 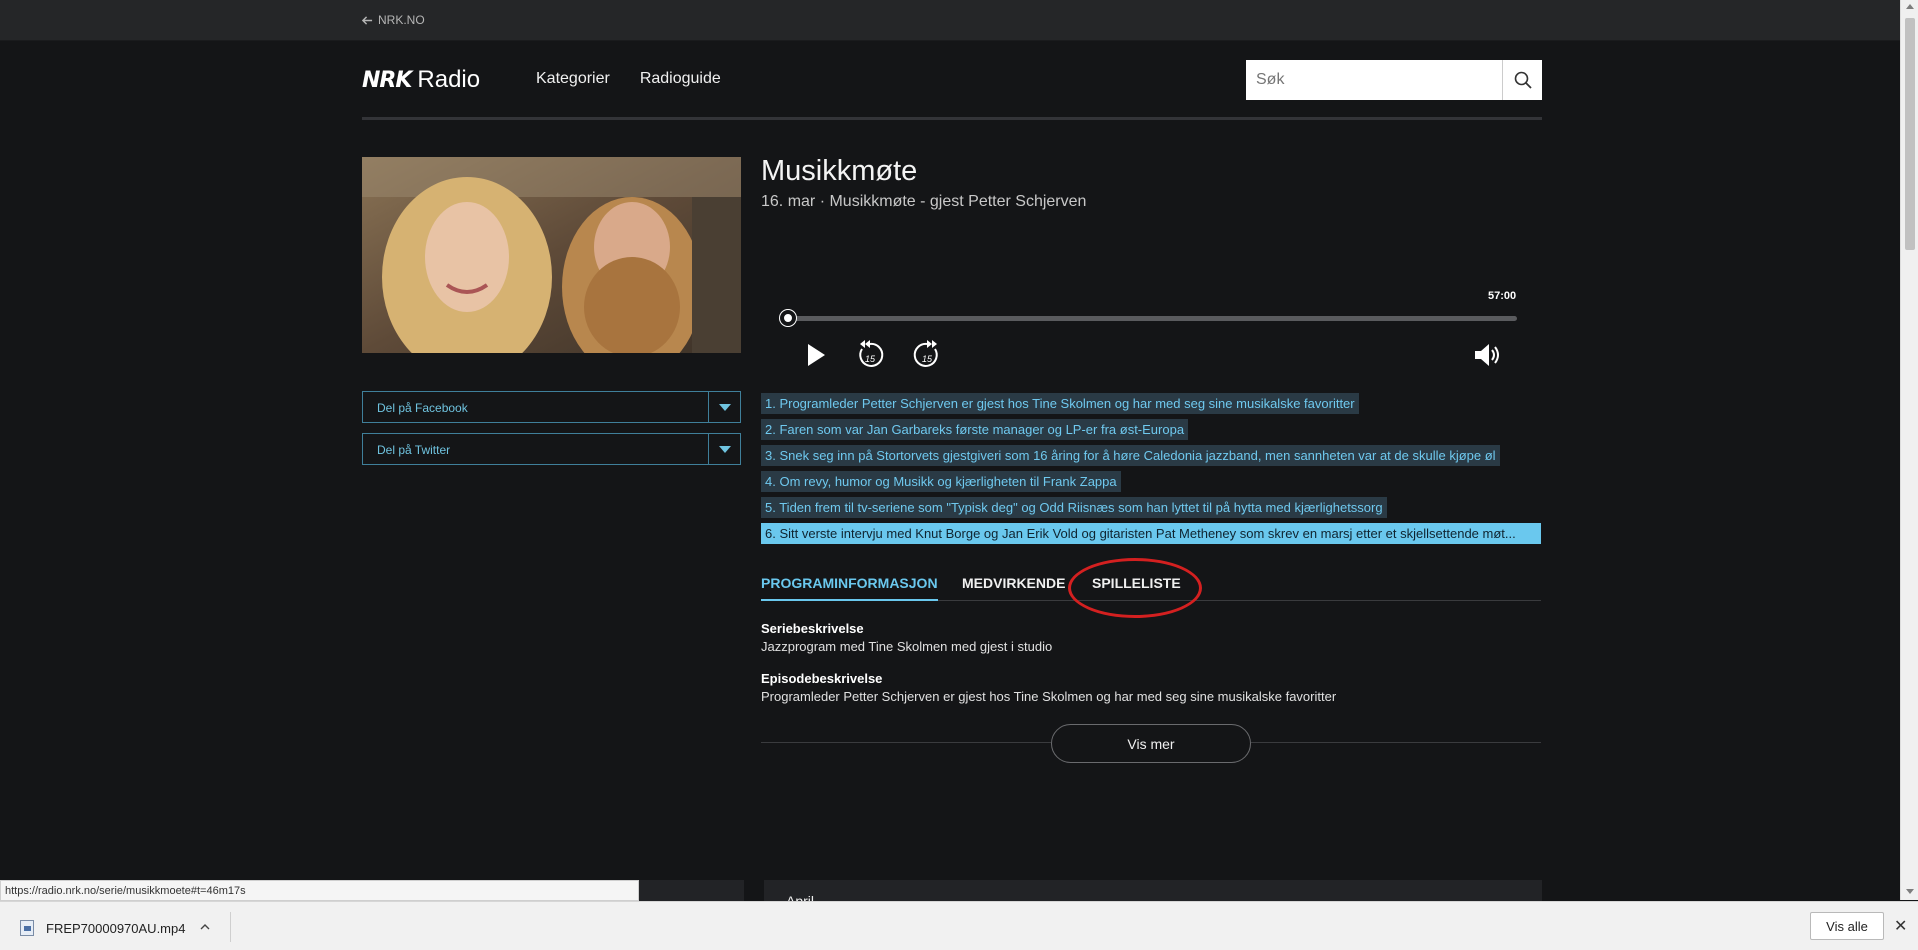 What do you see at coordinates (849, 588) in the screenshot?
I see `tab-programinformasjon: PROGRAMINFORMASJON` at bounding box center [849, 588].